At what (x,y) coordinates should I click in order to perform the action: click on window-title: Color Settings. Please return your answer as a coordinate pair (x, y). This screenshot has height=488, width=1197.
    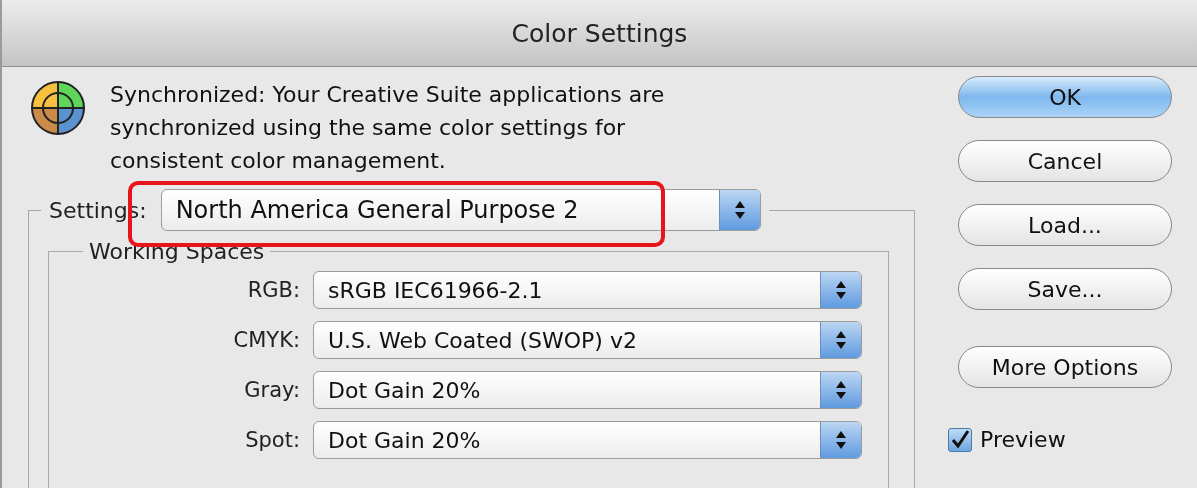
    Looking at the image, I should click on (599, 33).